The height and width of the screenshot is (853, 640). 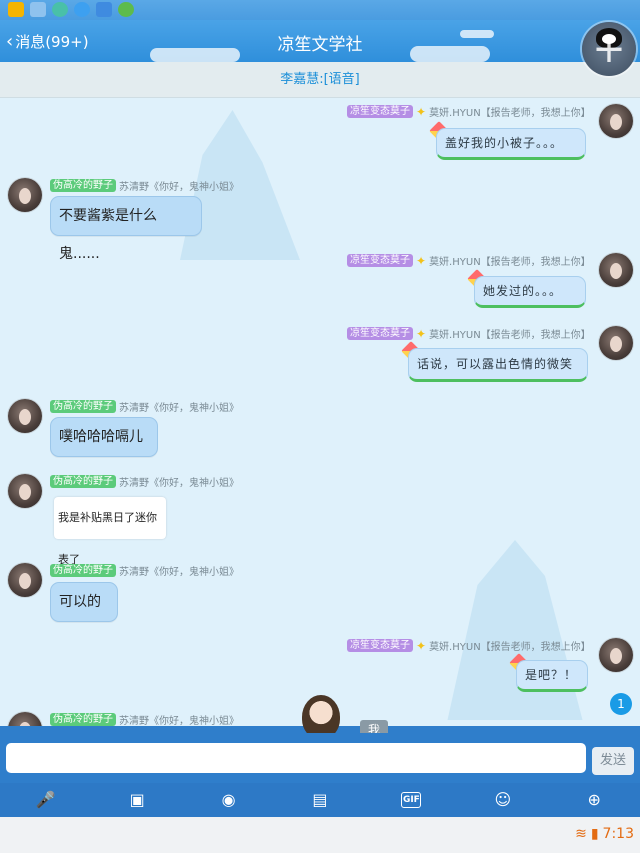 I want to click on title-bar: ‹ 消息(99+) 凉笙文学社, so click(x=320, y=41).